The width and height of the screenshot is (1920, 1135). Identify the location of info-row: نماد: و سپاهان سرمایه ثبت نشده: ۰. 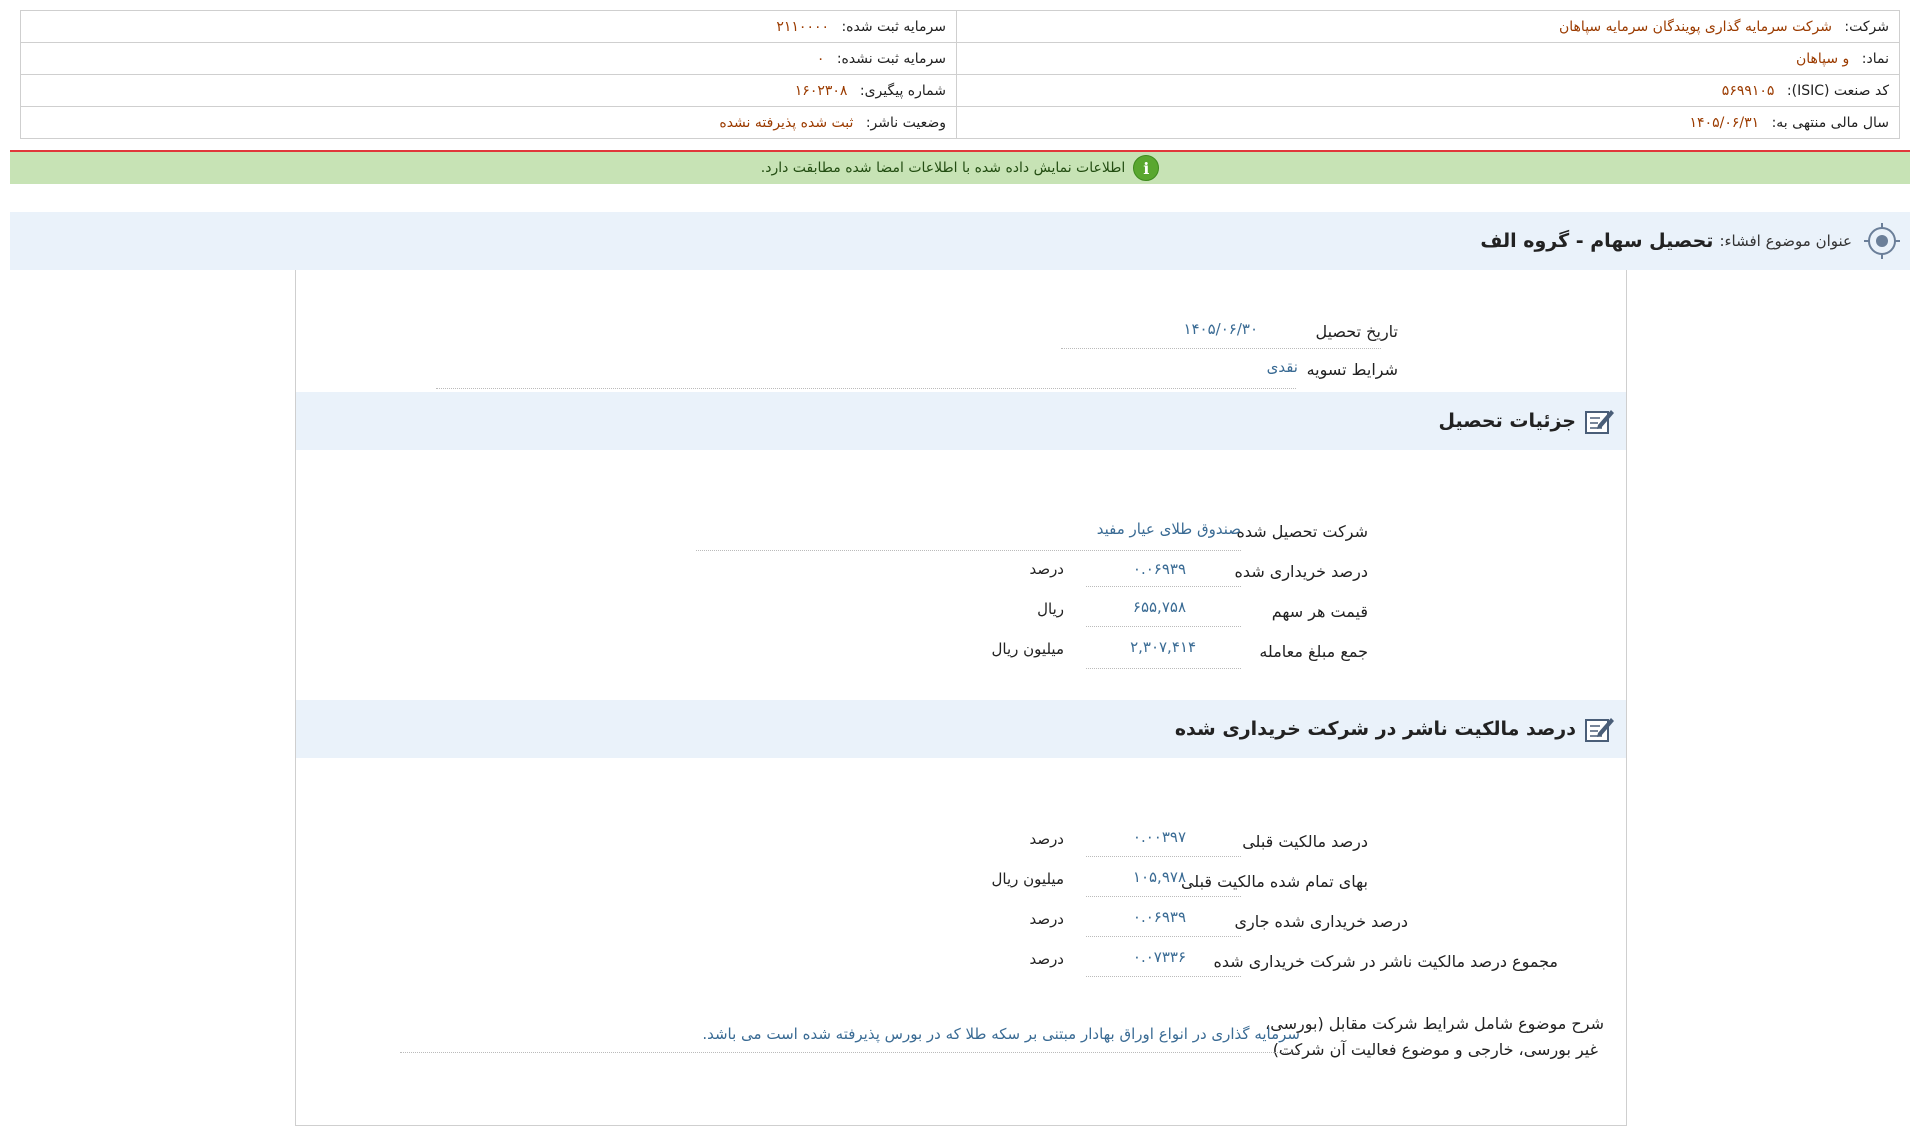
(960, 58).